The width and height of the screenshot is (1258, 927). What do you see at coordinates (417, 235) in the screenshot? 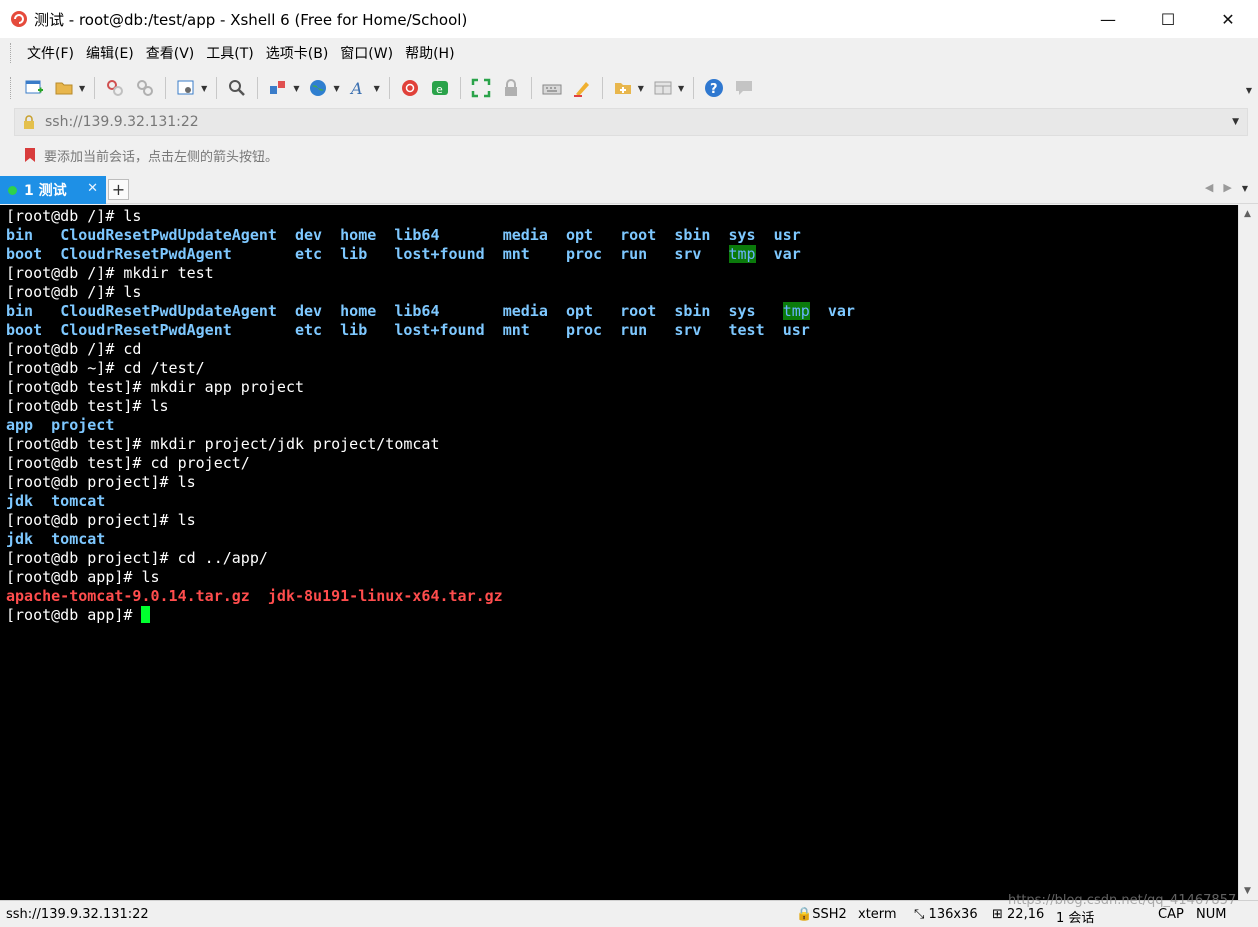
I see `directory-entry: lib64` at bounding box center [417, 235].